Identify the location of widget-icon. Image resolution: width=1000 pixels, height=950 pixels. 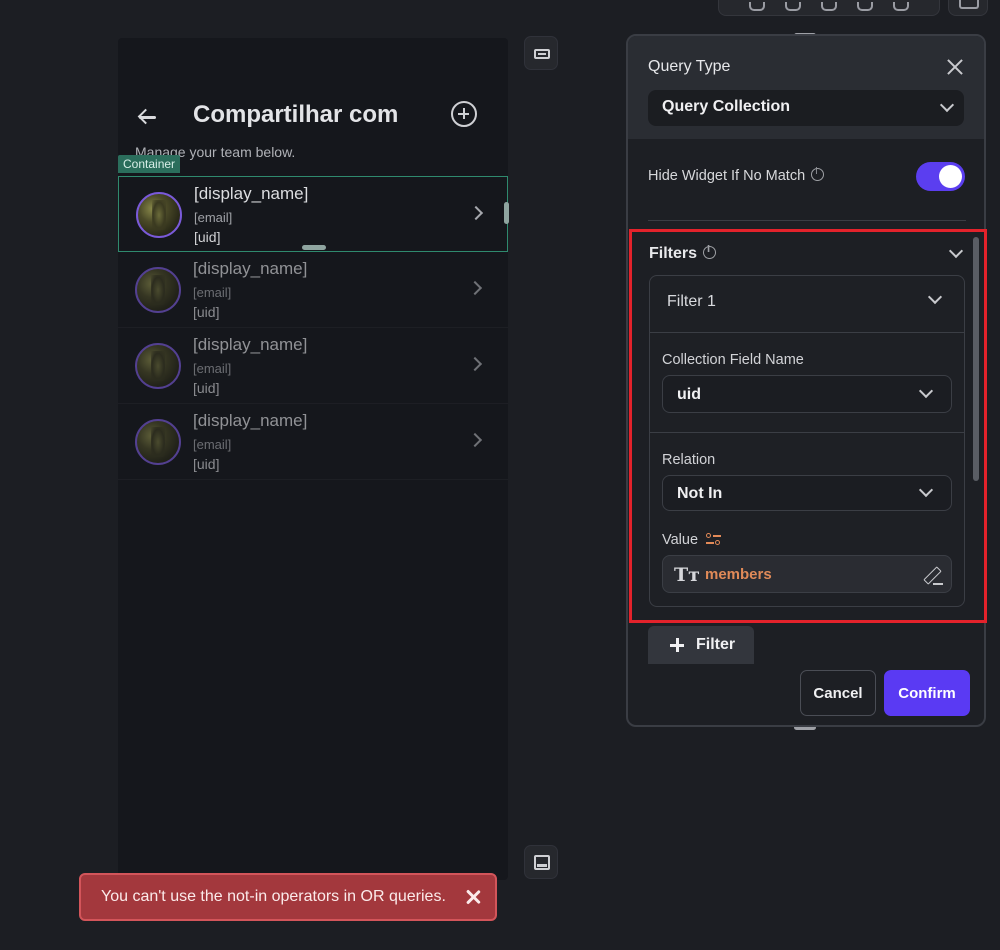
(542, 54).